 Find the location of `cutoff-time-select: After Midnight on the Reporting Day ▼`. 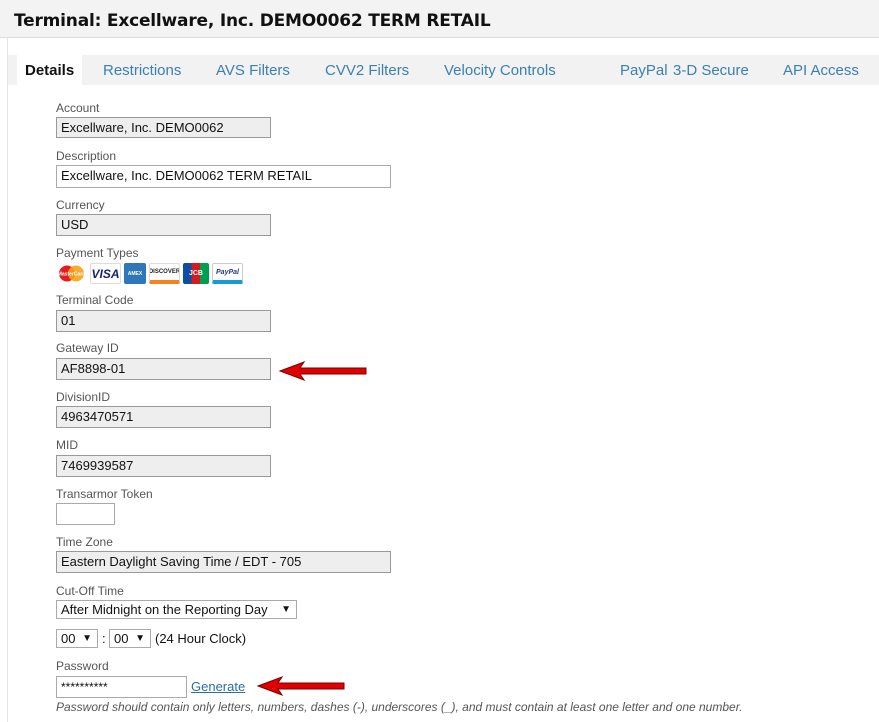

cutoff-time-select: After Midnight on the Reporting Day ▼ is located at coordinates (176, 609).